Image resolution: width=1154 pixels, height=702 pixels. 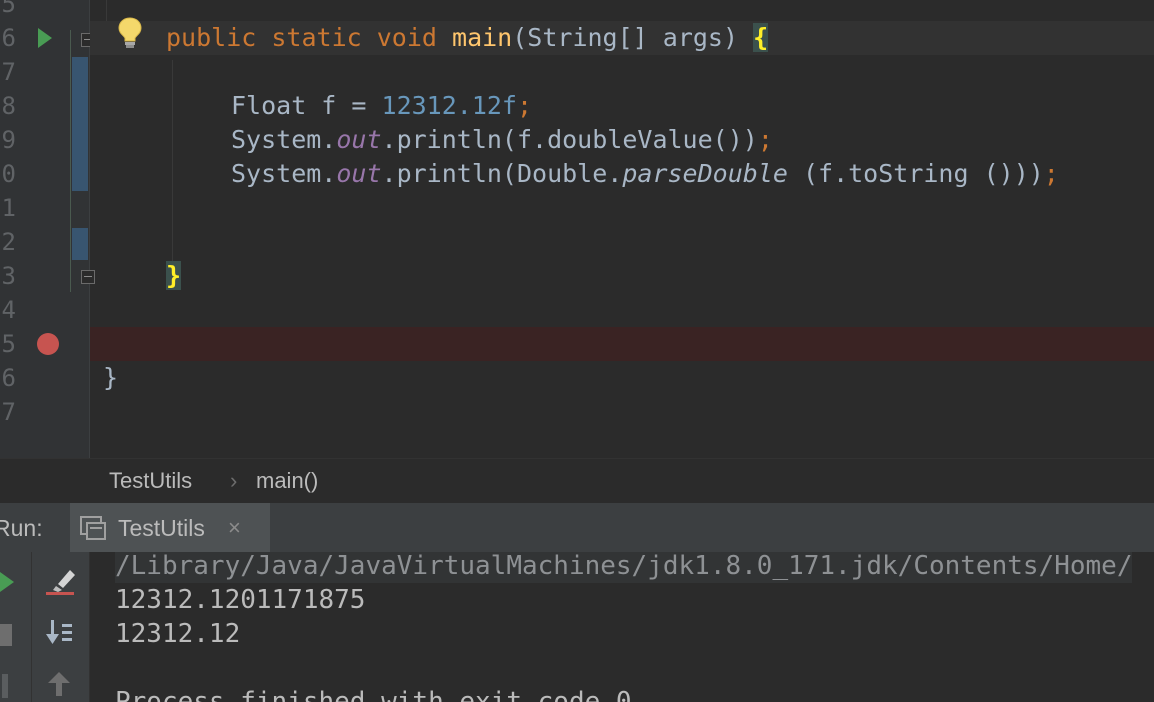 What do you see at coordinates (761, 37) in the screenshot?
I see `matched-brace: {` at bounding box center [761, 37].